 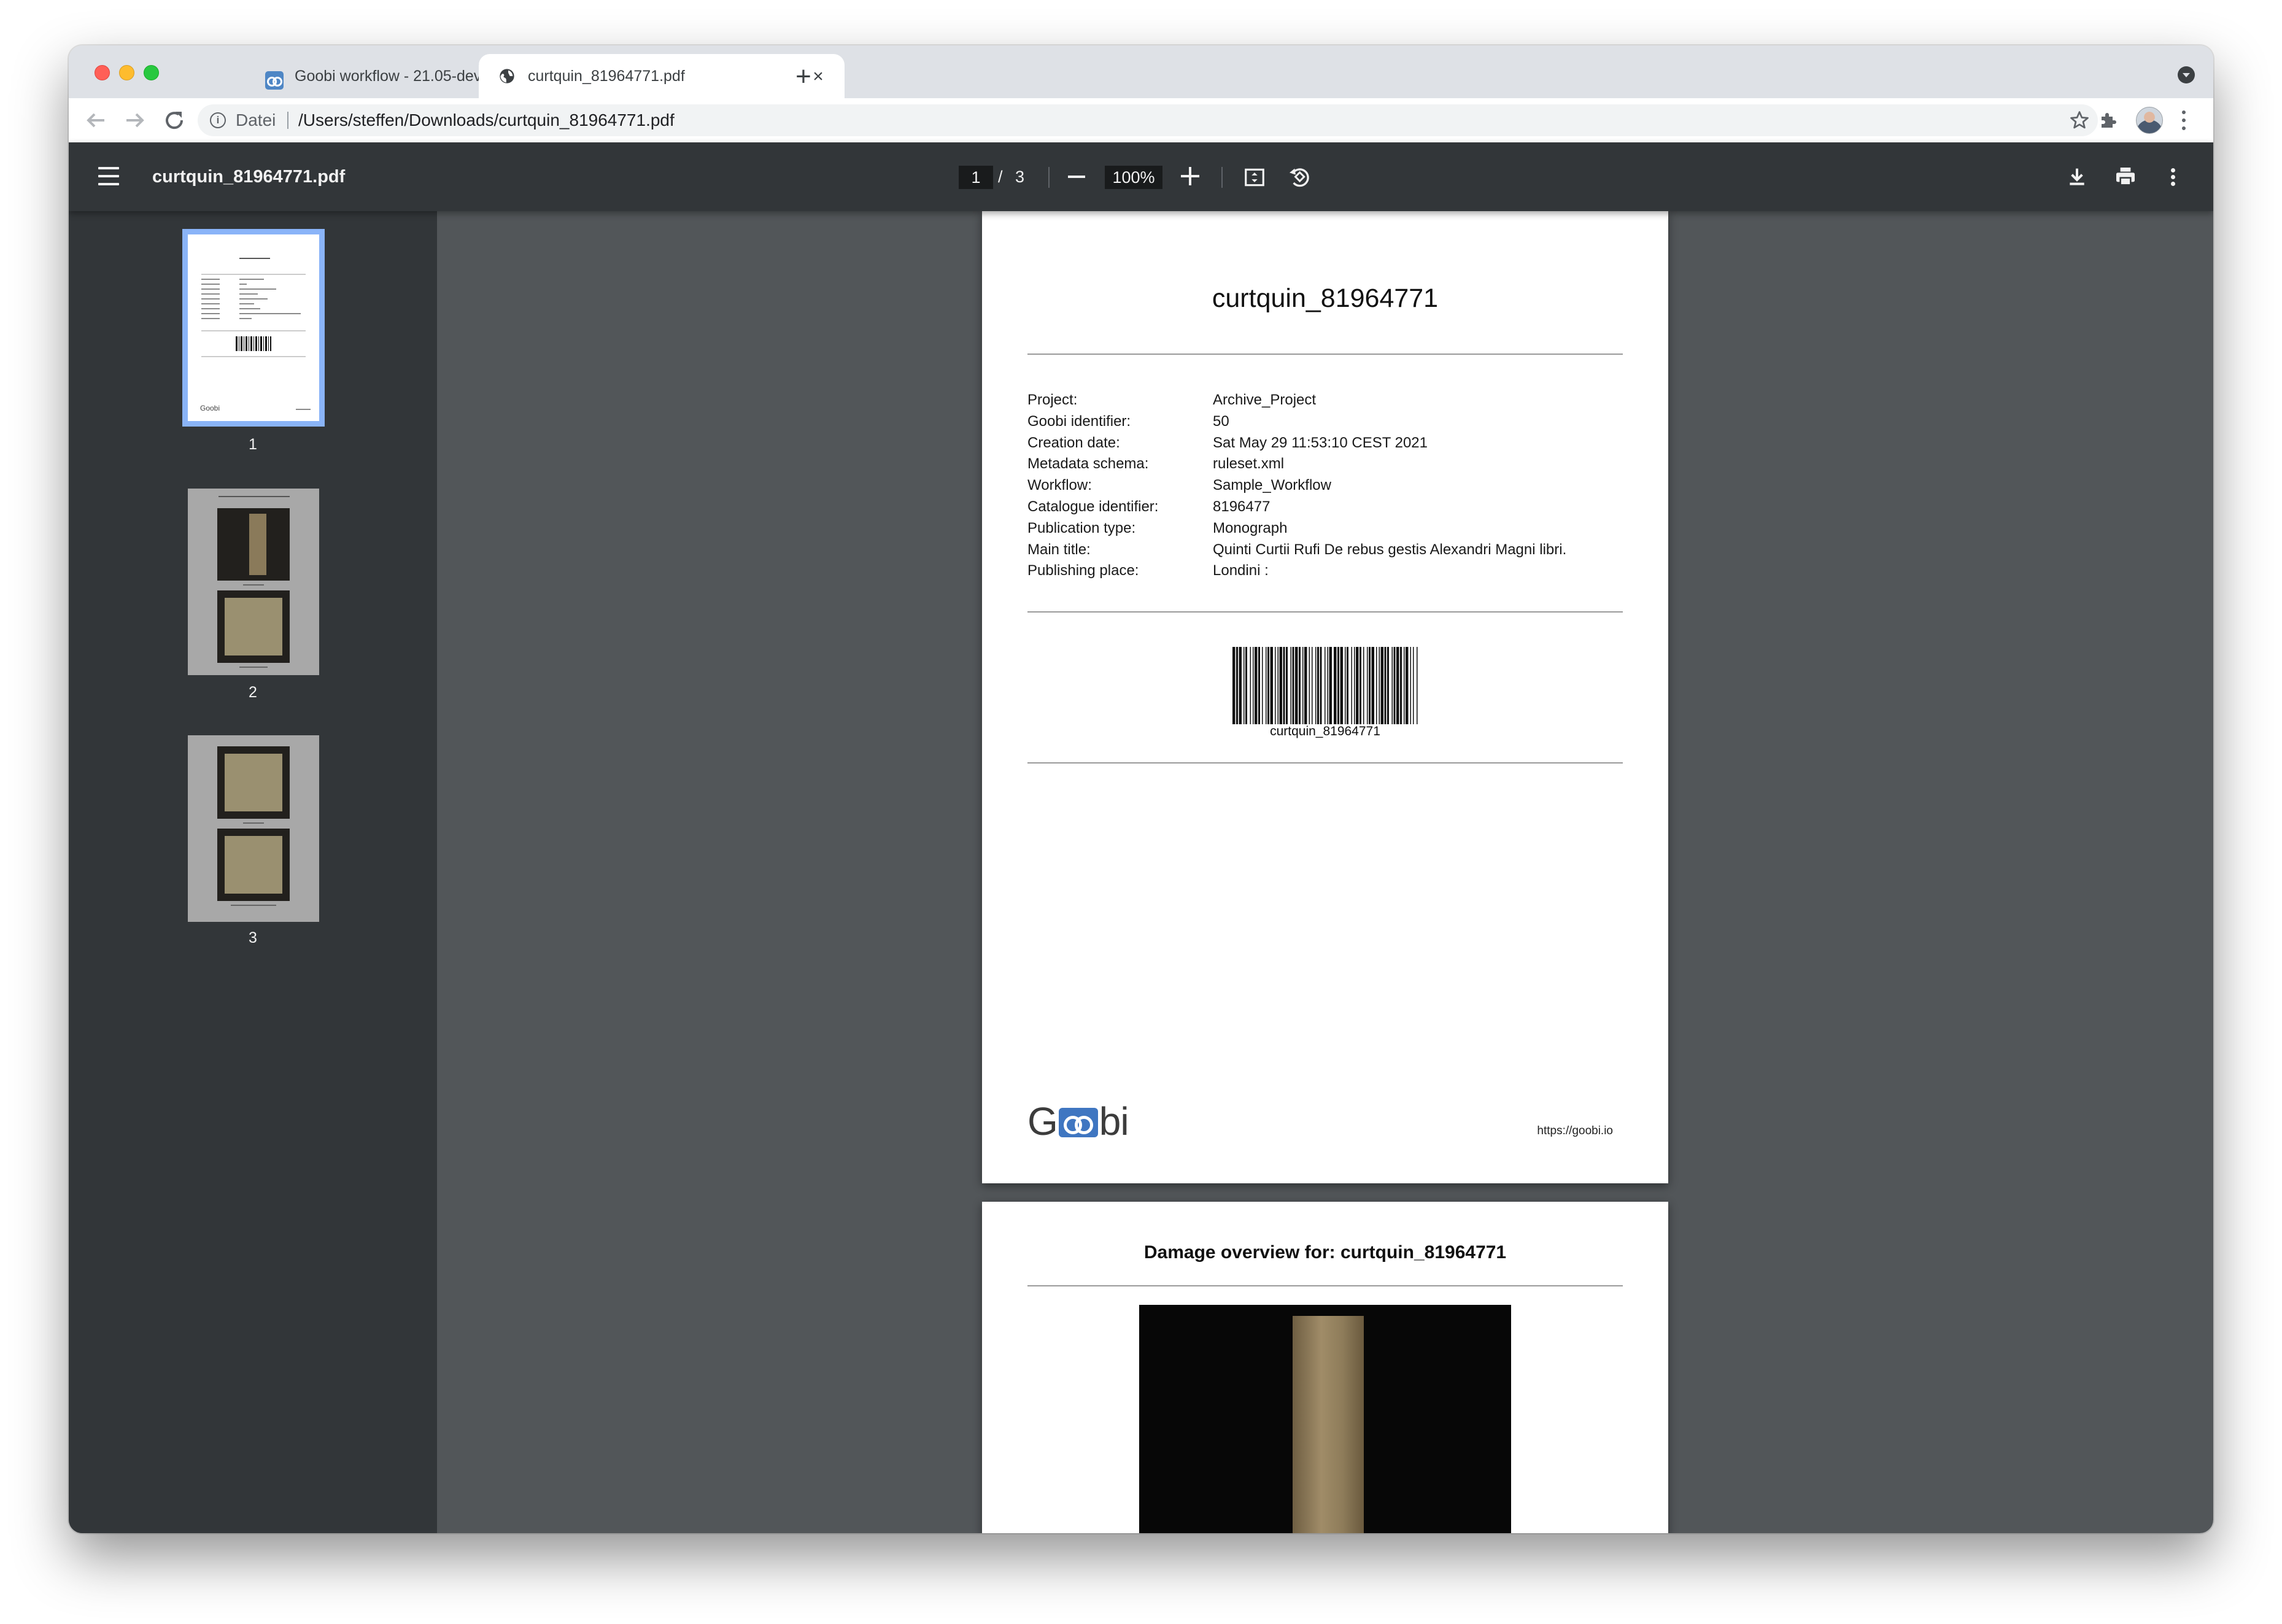 I want to click on metadata-row: Publishing place: Londini :, so click(x=1325, y=573).